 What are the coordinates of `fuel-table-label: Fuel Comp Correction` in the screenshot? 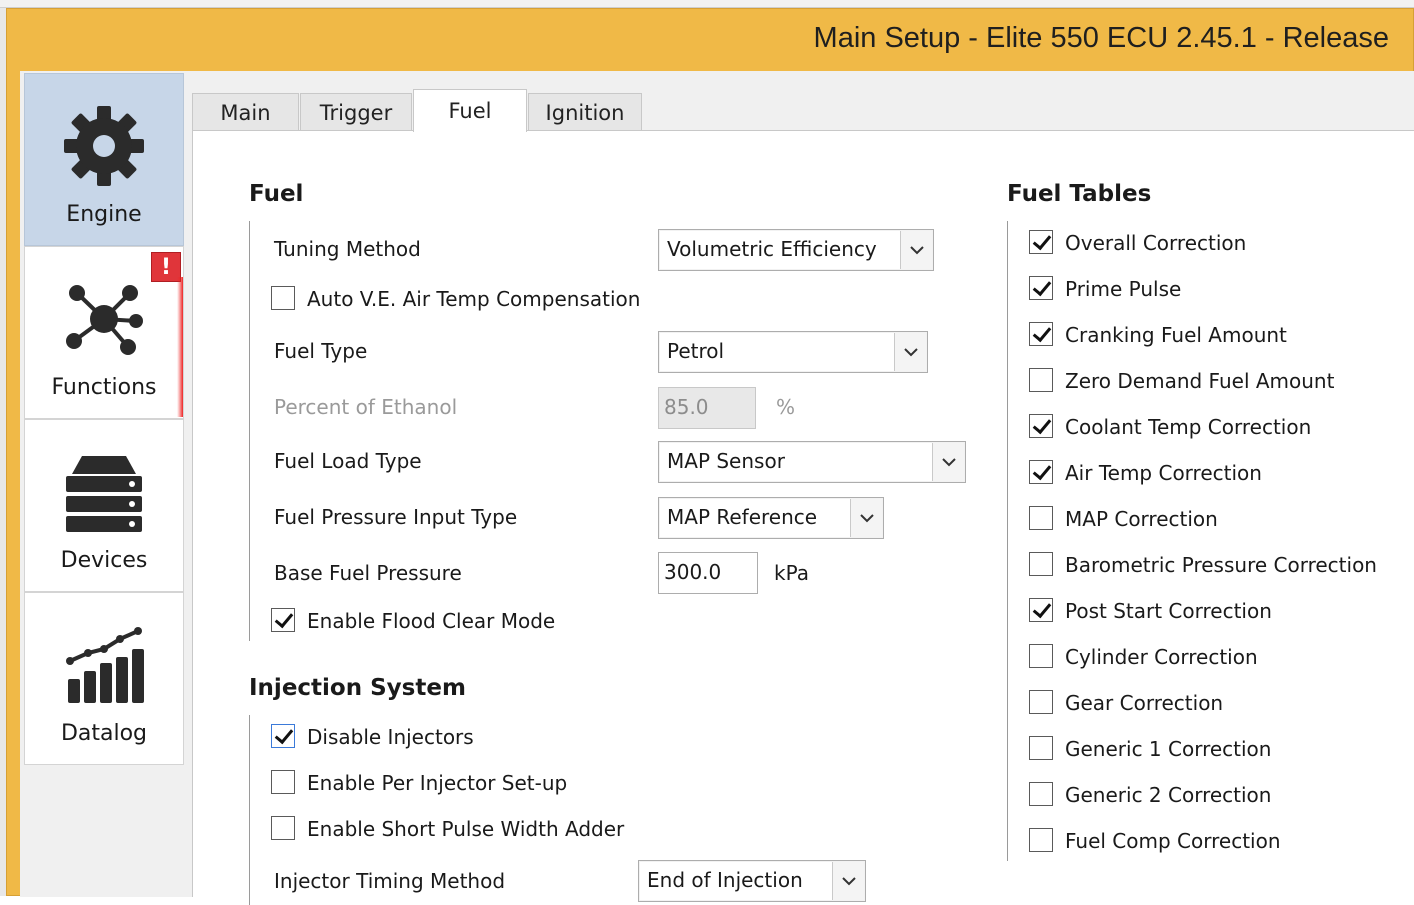 It's located at (1173, 841).